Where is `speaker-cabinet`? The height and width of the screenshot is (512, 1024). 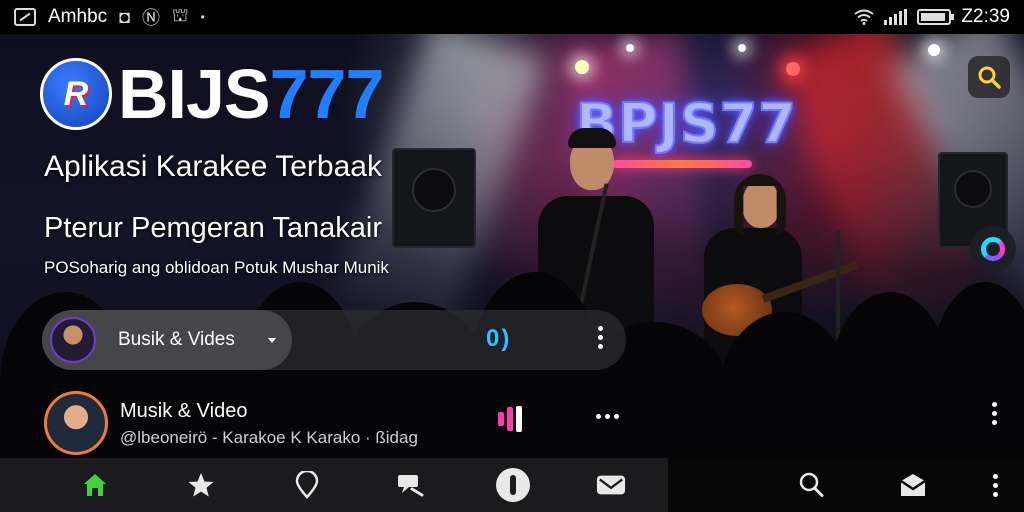 speaker-cabinet is located at coordinates (434, 198).